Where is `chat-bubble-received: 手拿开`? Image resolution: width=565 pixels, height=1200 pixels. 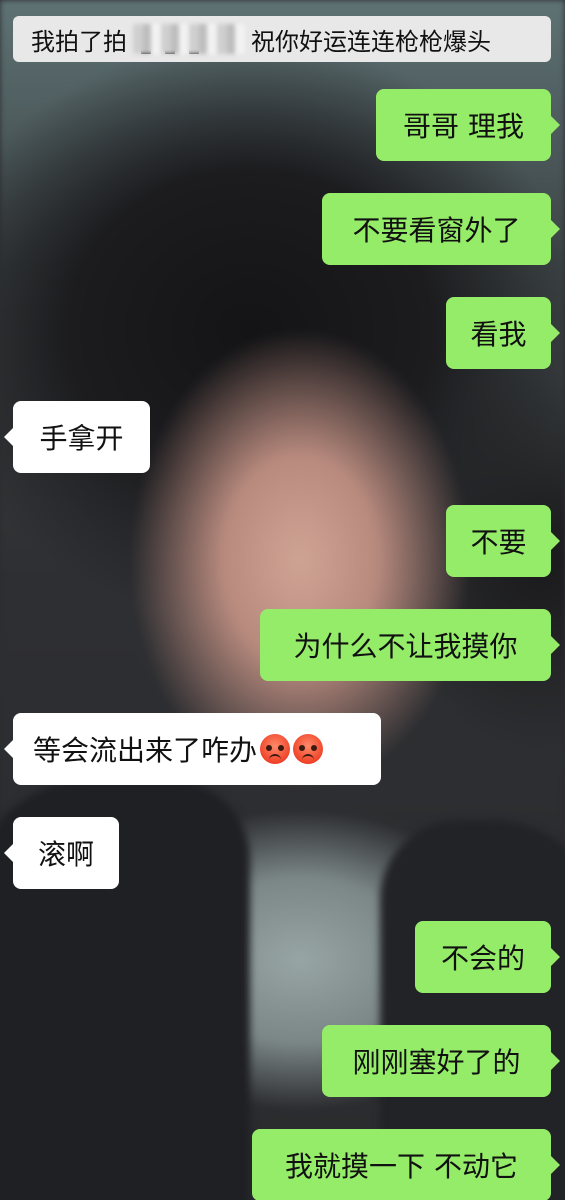 chat-bubble-received: 手拿开 is located at coordinates (77, 437).